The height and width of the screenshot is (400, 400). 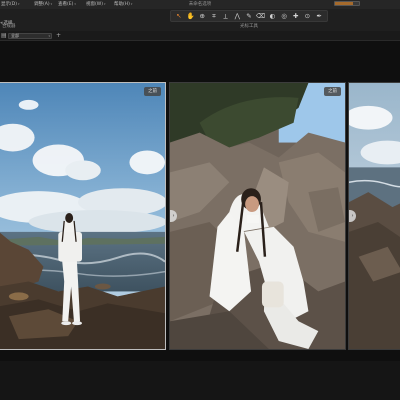 I want to click on straighten-icon: ⟂, so click(x=226, y=16).